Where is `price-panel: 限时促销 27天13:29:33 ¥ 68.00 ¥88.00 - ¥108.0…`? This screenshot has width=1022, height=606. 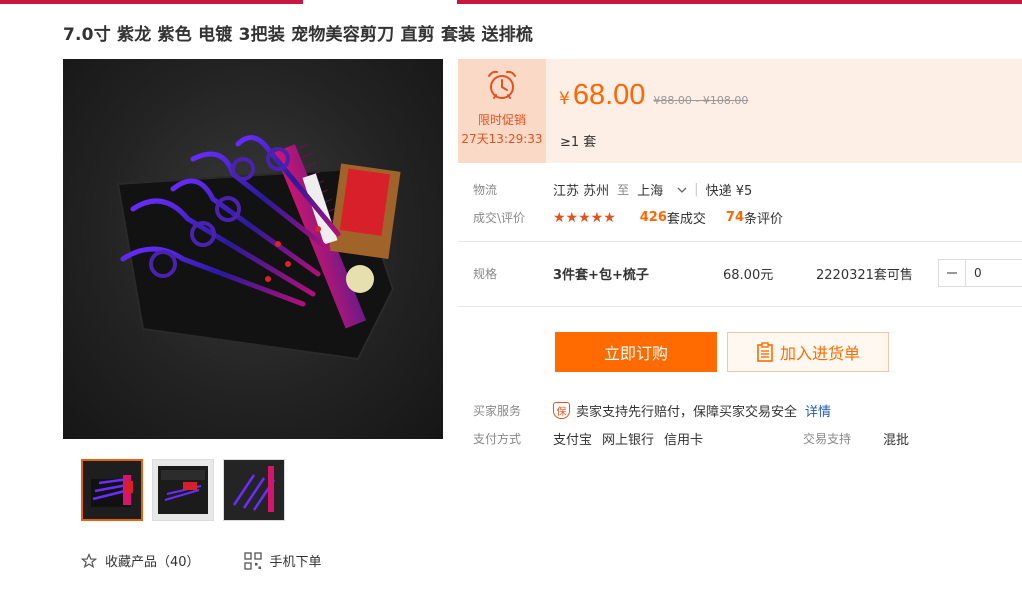 price-panel: 限时促销 27天13:29:33 ¥ 68.00 ¥88.00 - ¥108.0… is located at coordinates (740, 111).